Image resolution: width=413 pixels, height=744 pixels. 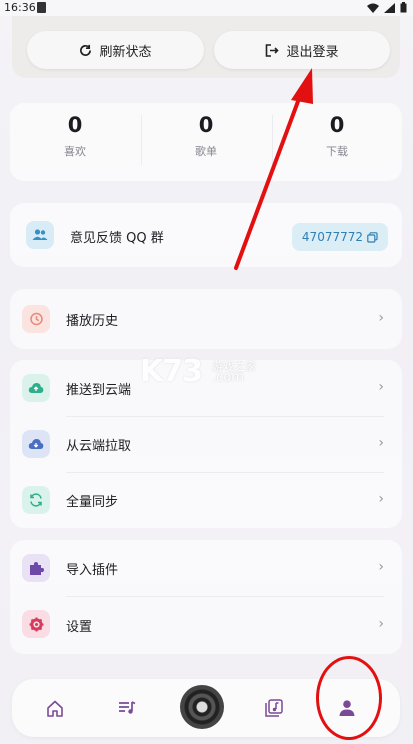 What do you see at coordinates (349, 698) in the screenshot?
I see `annotation-circle` at bounding box center [349, 698].